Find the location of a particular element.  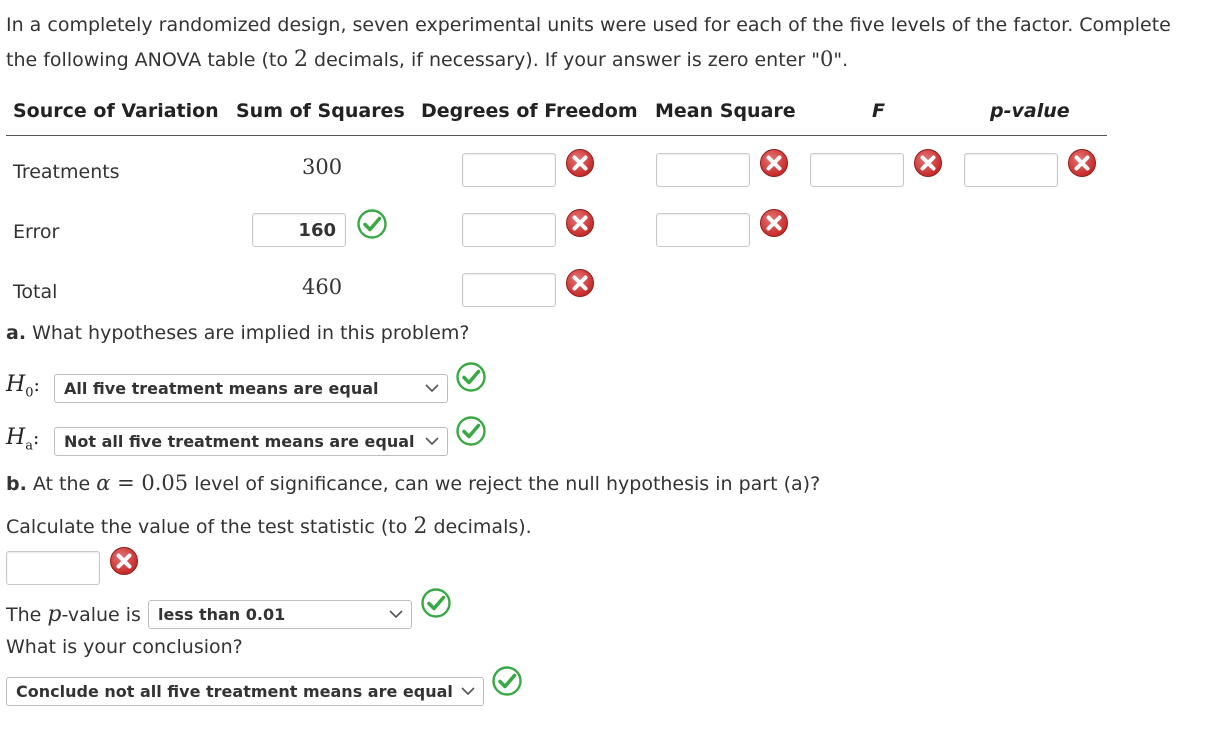

part-b-label: b. is located at coordinates (16, 484).